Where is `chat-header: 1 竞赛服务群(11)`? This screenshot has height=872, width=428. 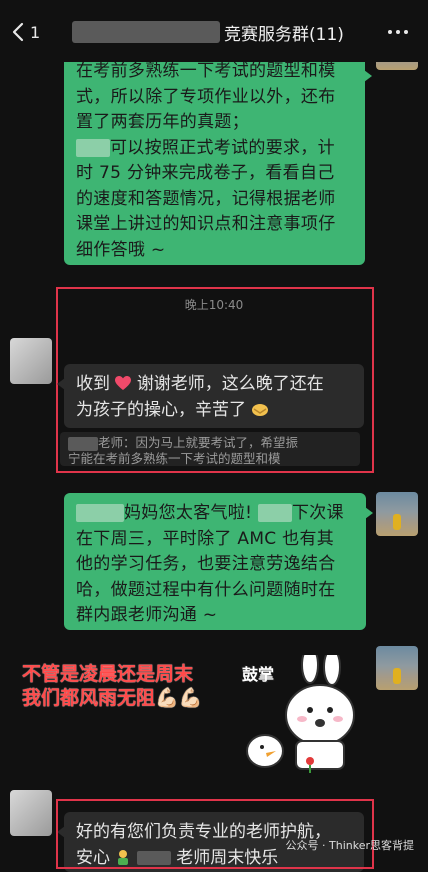 chat-header: 1 竞赛服务群(11) is located at coordinates (214, 31).